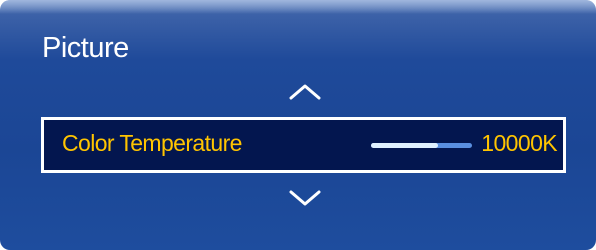  What do you see at coordinates (85, 48) in the screenshot?
I see `menu-title: Picture` at bounding box center [85, 48].